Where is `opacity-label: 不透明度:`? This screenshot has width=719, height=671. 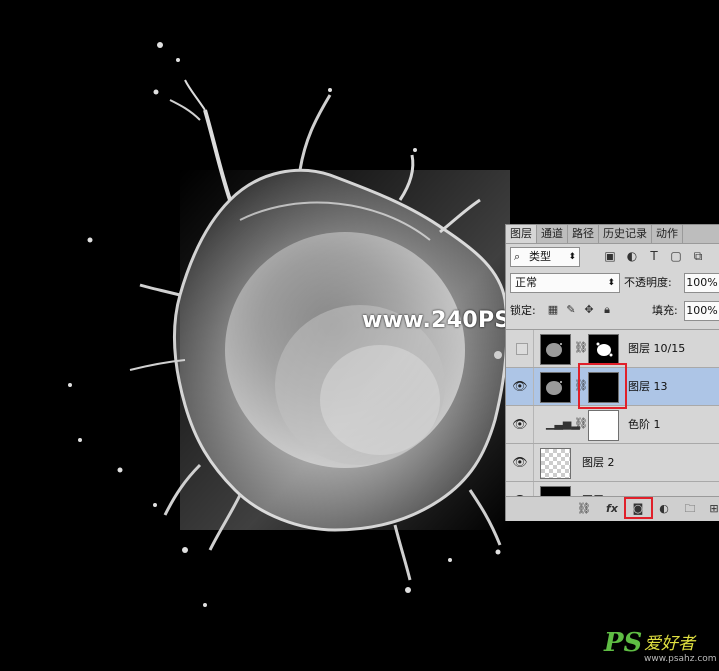 opacity-label: 不透明度: is located at coordinates (648, 282).